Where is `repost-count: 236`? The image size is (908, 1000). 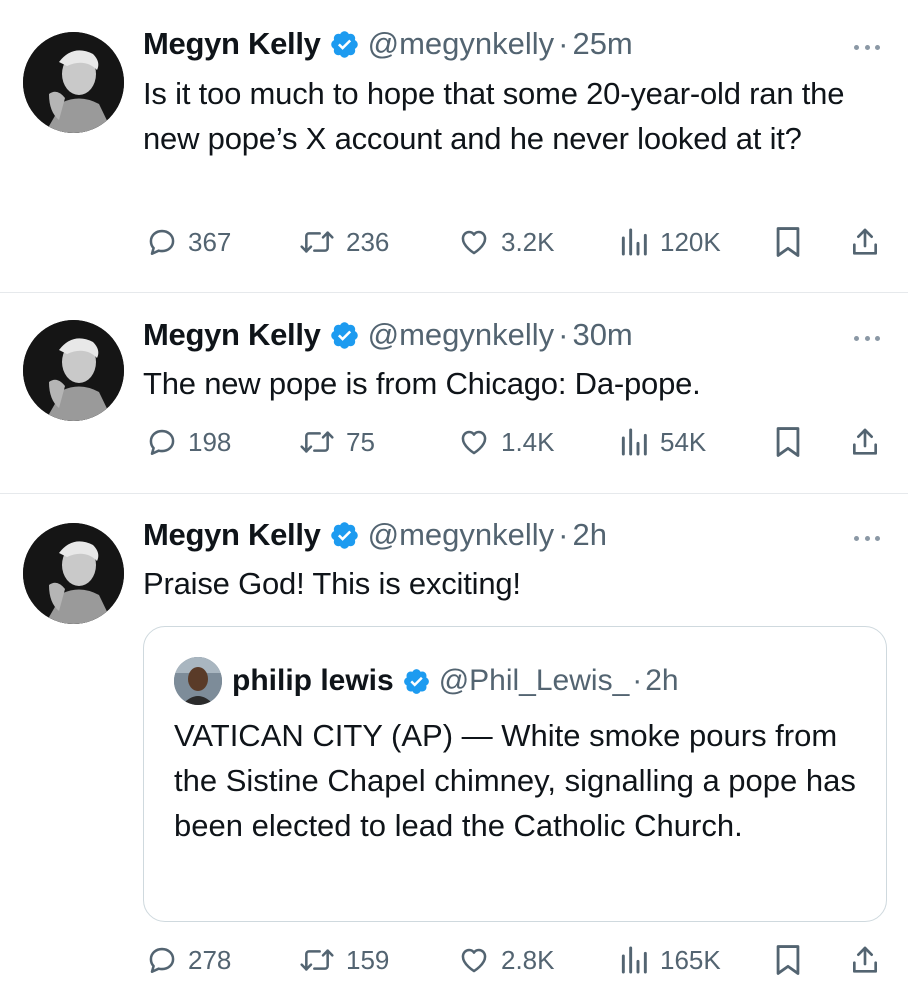 repost-count: 236 is located at coordinates (368, 241).